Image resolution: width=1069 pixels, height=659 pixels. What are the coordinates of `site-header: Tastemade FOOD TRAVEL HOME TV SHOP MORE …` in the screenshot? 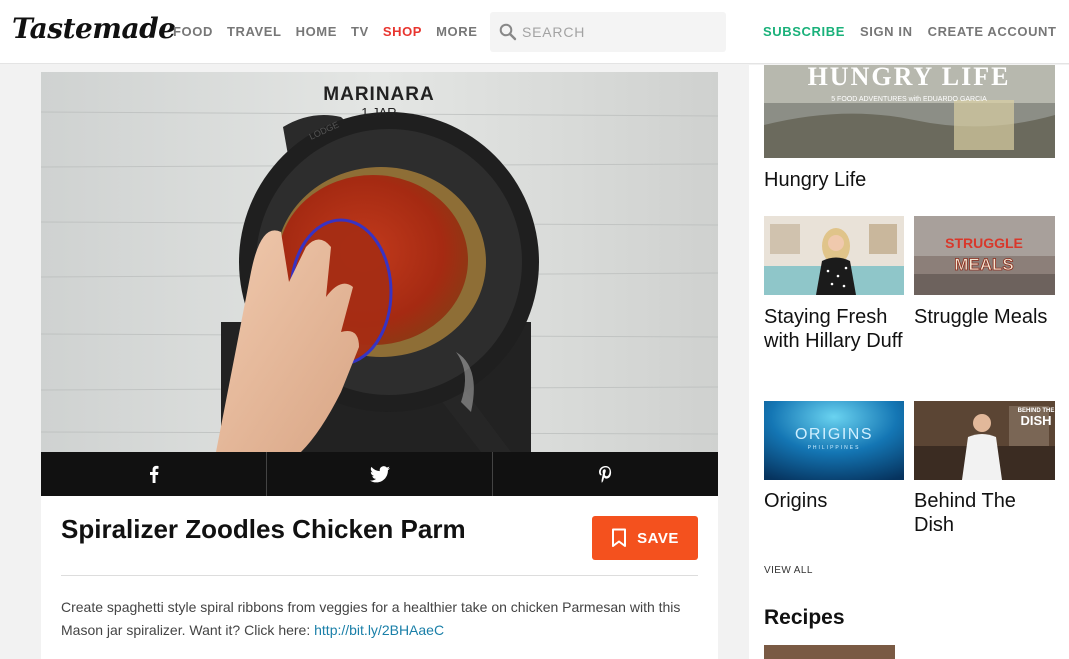 It's located at (534, 32).